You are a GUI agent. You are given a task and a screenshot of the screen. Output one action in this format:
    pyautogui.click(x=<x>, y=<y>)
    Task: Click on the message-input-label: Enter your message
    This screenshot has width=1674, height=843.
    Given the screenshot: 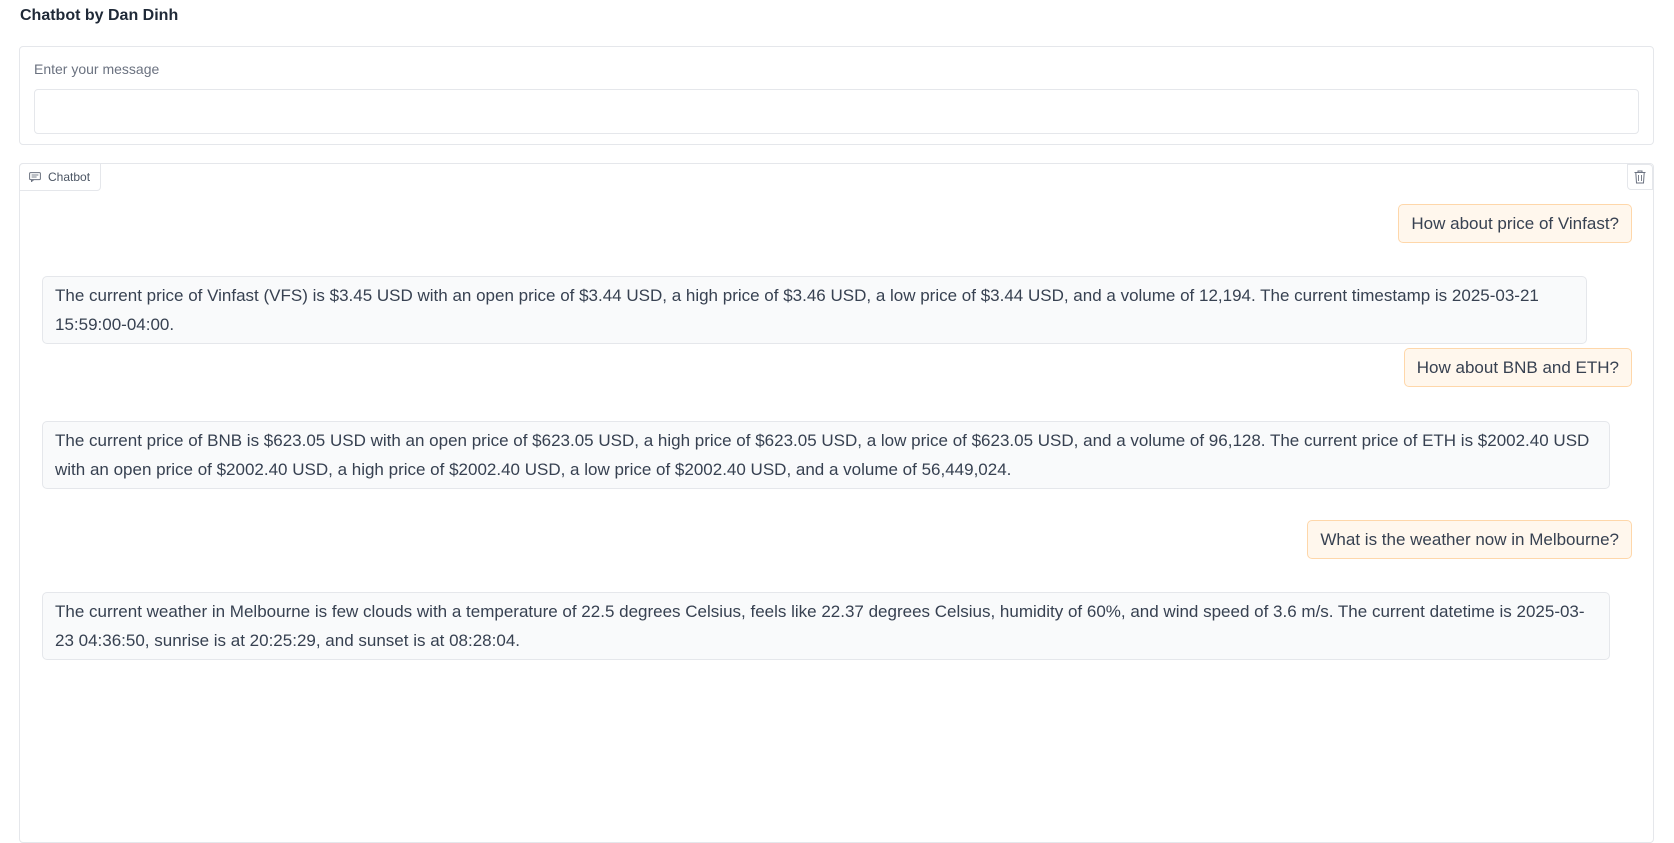 What is the action you would take?
    pyautogui.click(x=97, y=69)
    